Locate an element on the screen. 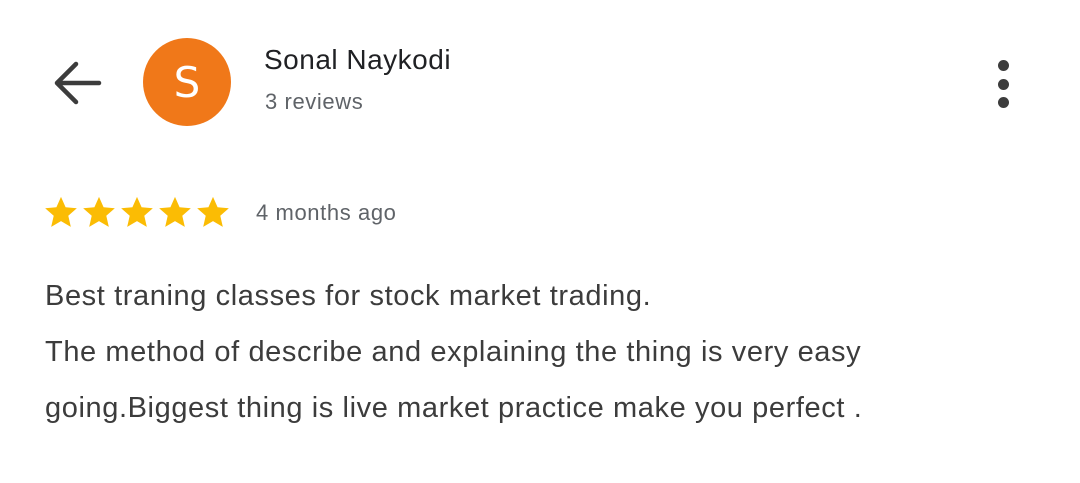 The height and width of the screenshot is (483, 1080). review-count: 3 reviews is located at coordinates (314, 101).